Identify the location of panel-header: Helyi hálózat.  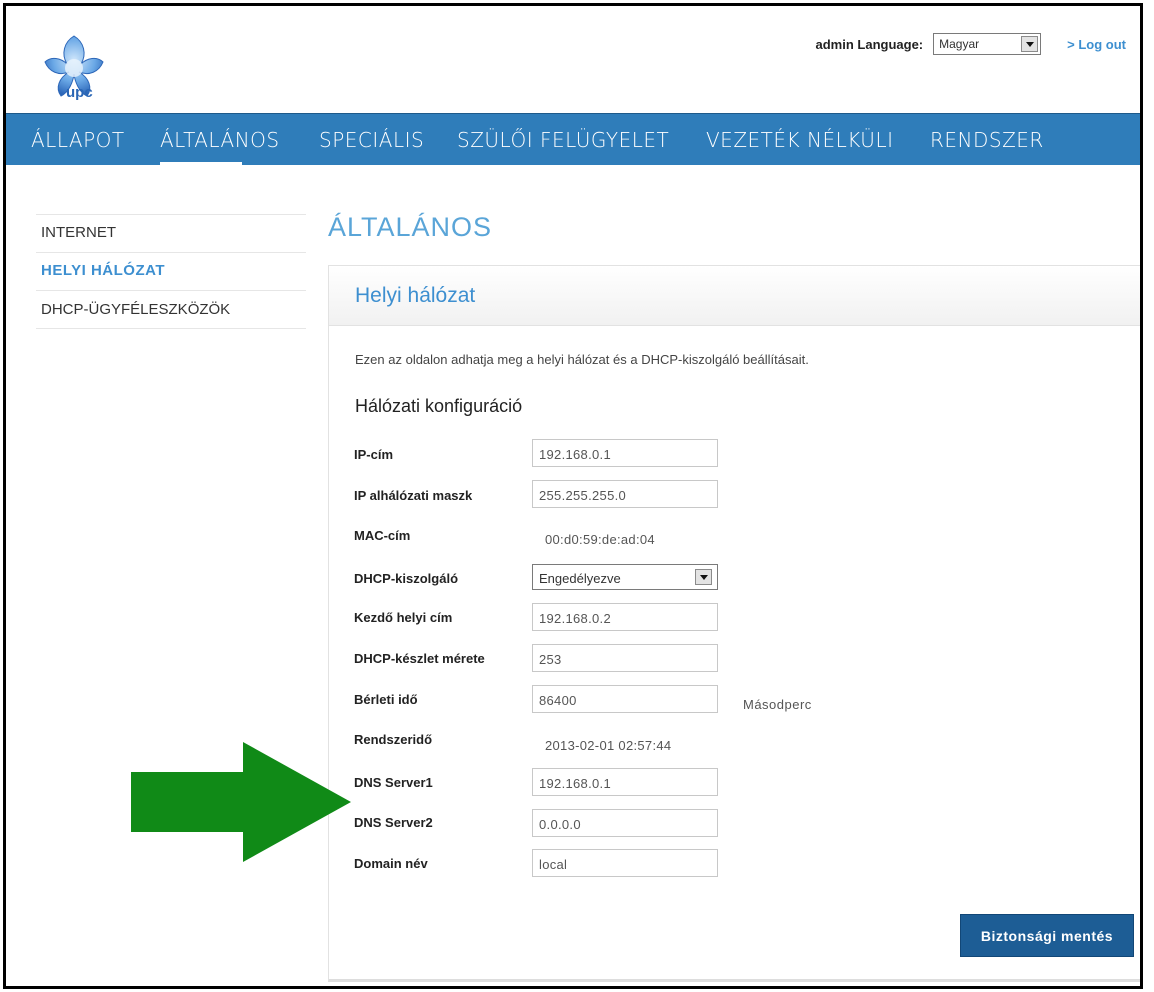
(734, 296).